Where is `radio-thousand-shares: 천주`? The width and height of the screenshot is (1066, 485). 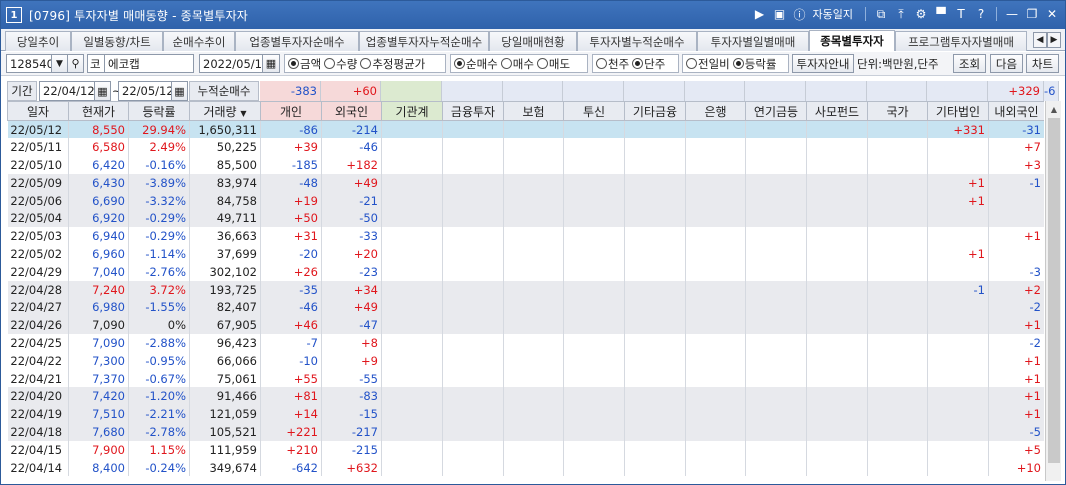 radio-thousand-shares: 천주 is located at coordinates (612, 64).